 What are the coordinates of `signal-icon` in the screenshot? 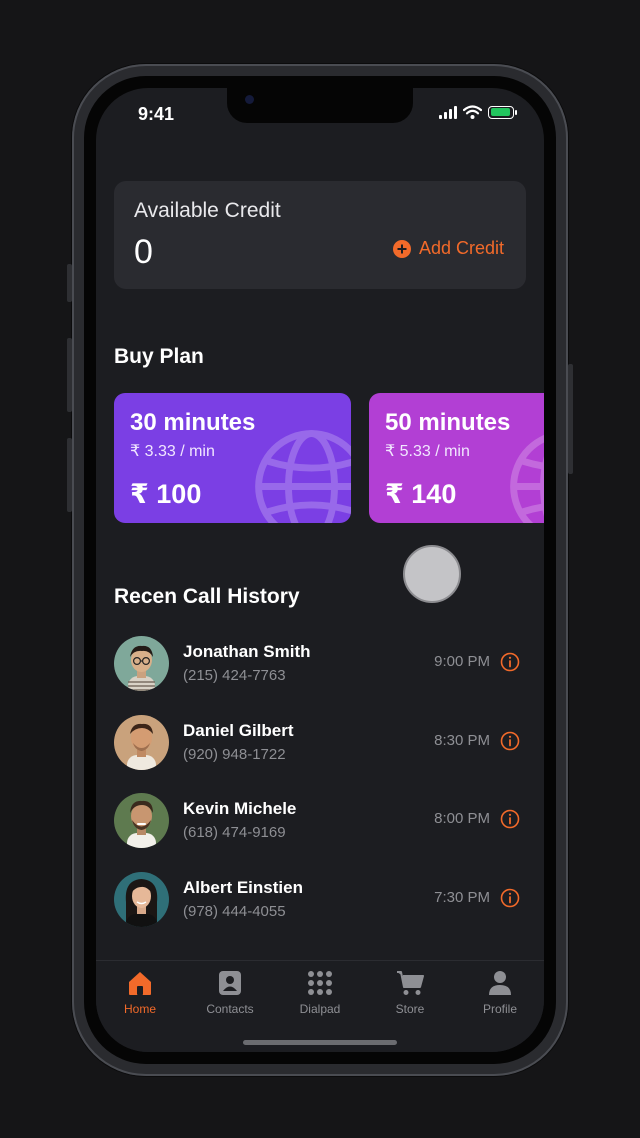 It's located at (448, 112).